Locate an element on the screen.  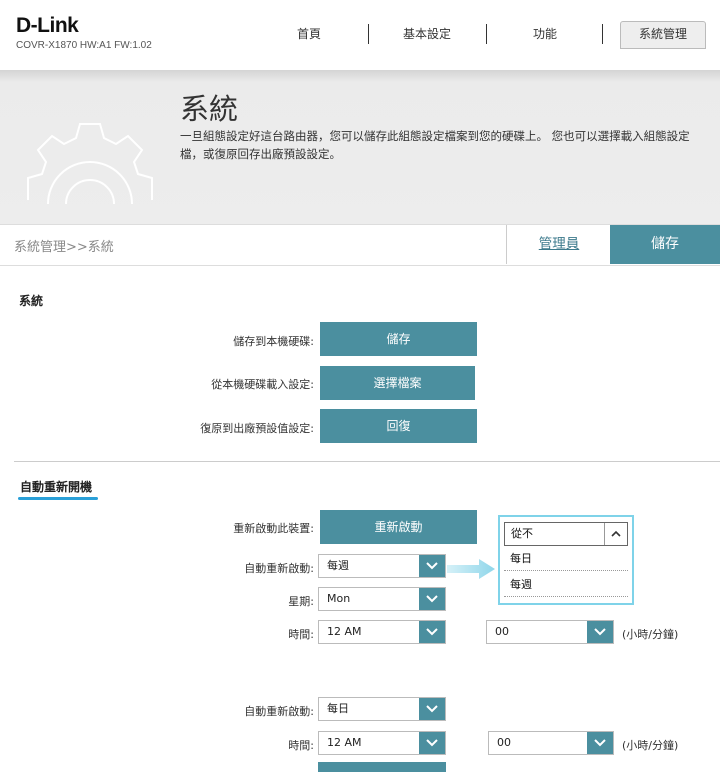
hour-select-daily: 12 AM is located at coordinates (382, 743).